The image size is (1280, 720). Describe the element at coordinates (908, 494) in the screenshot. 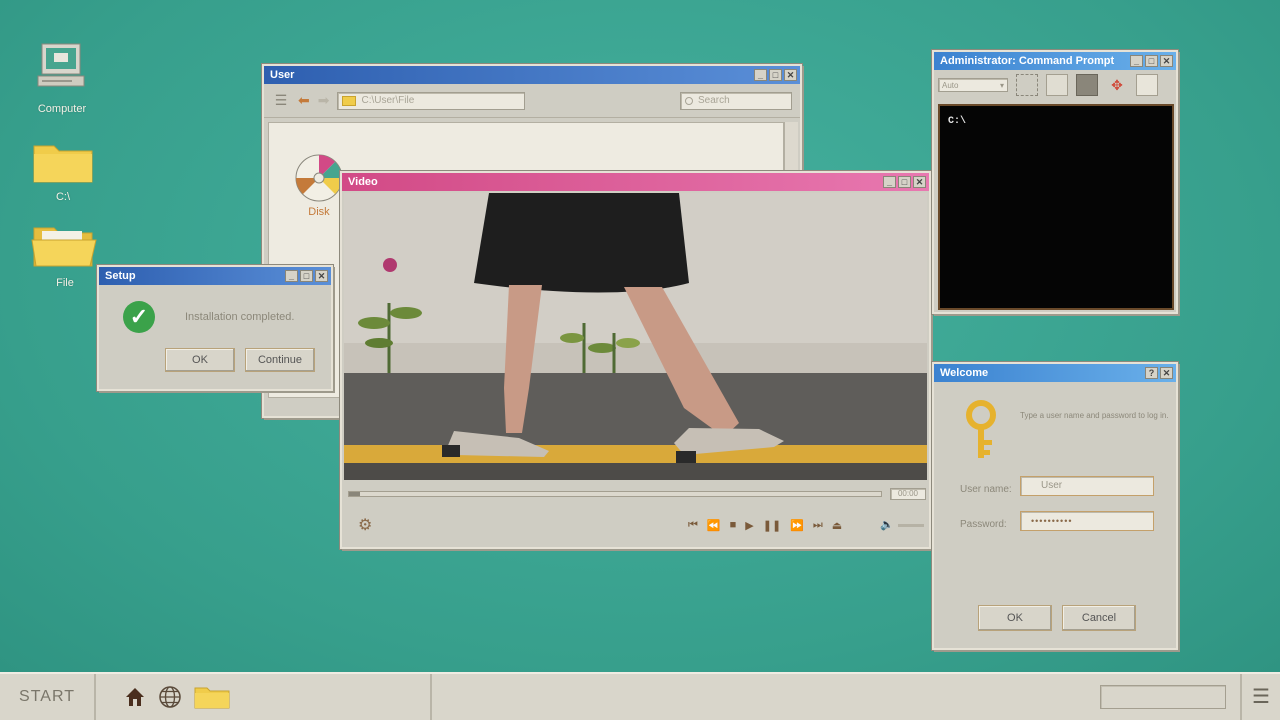

I see `time-display: 00:00` at that location.